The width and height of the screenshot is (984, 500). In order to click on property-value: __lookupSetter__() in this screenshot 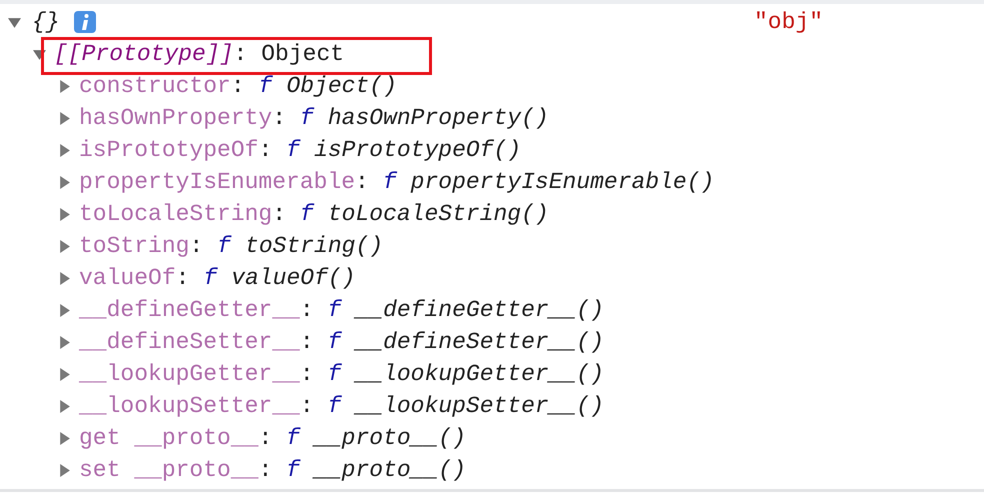, I will do `click(479, 406)`.